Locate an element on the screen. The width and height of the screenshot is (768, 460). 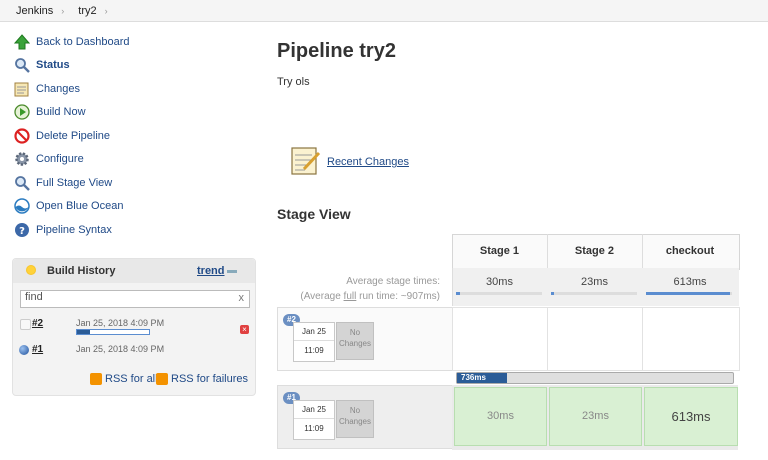
rss-all-link: RSS for all is located at coordinates (124, 379).